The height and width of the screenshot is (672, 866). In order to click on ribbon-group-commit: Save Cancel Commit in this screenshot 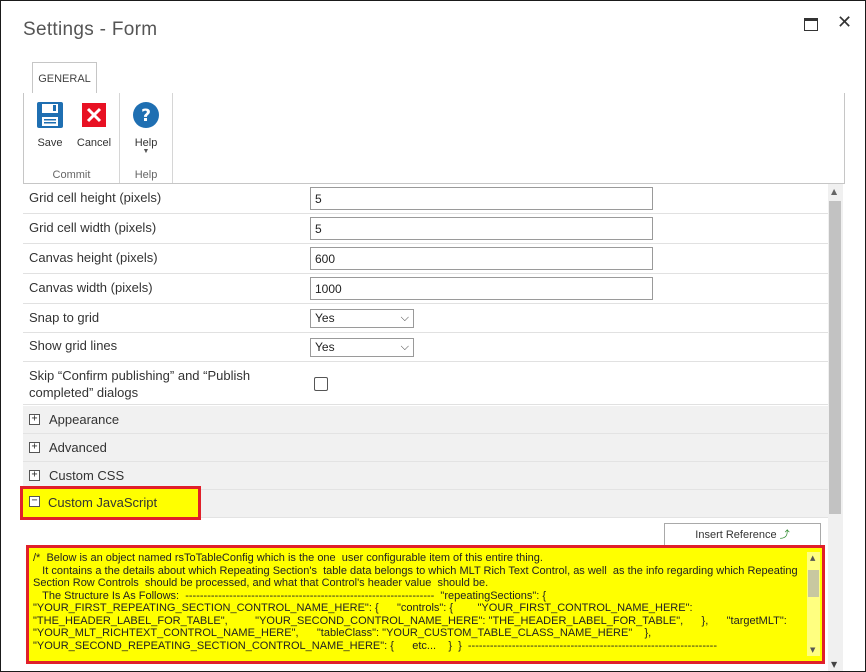, I will do `click(72, 138)`.